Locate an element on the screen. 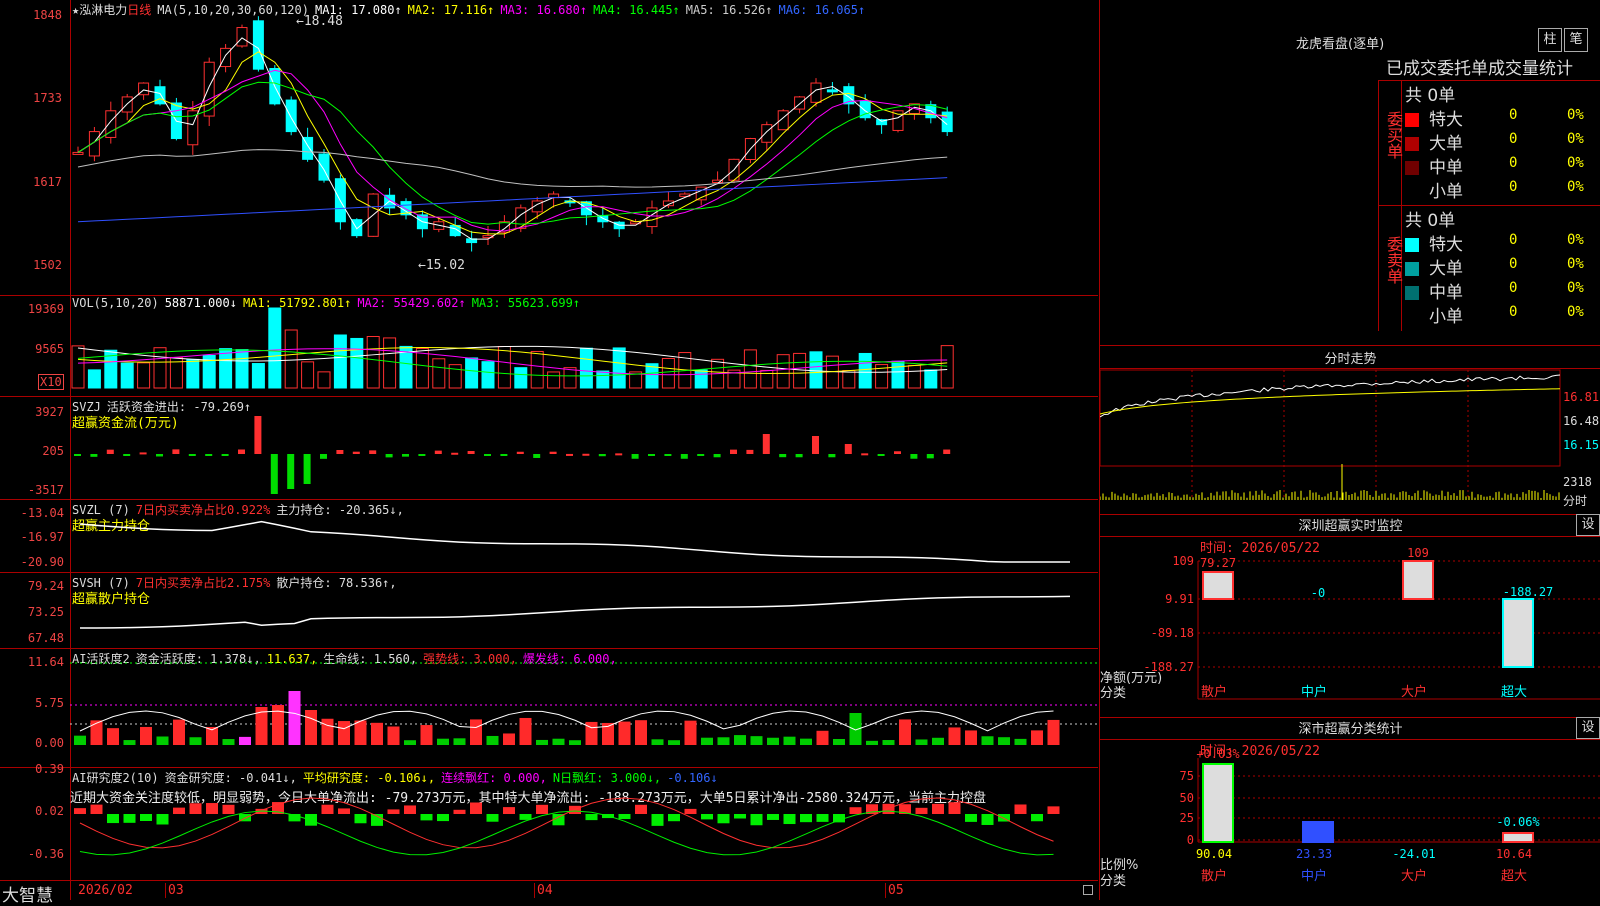 The image size is (1600, 906). bar-view-button: 柱 is located at coordinates (1550, 40).